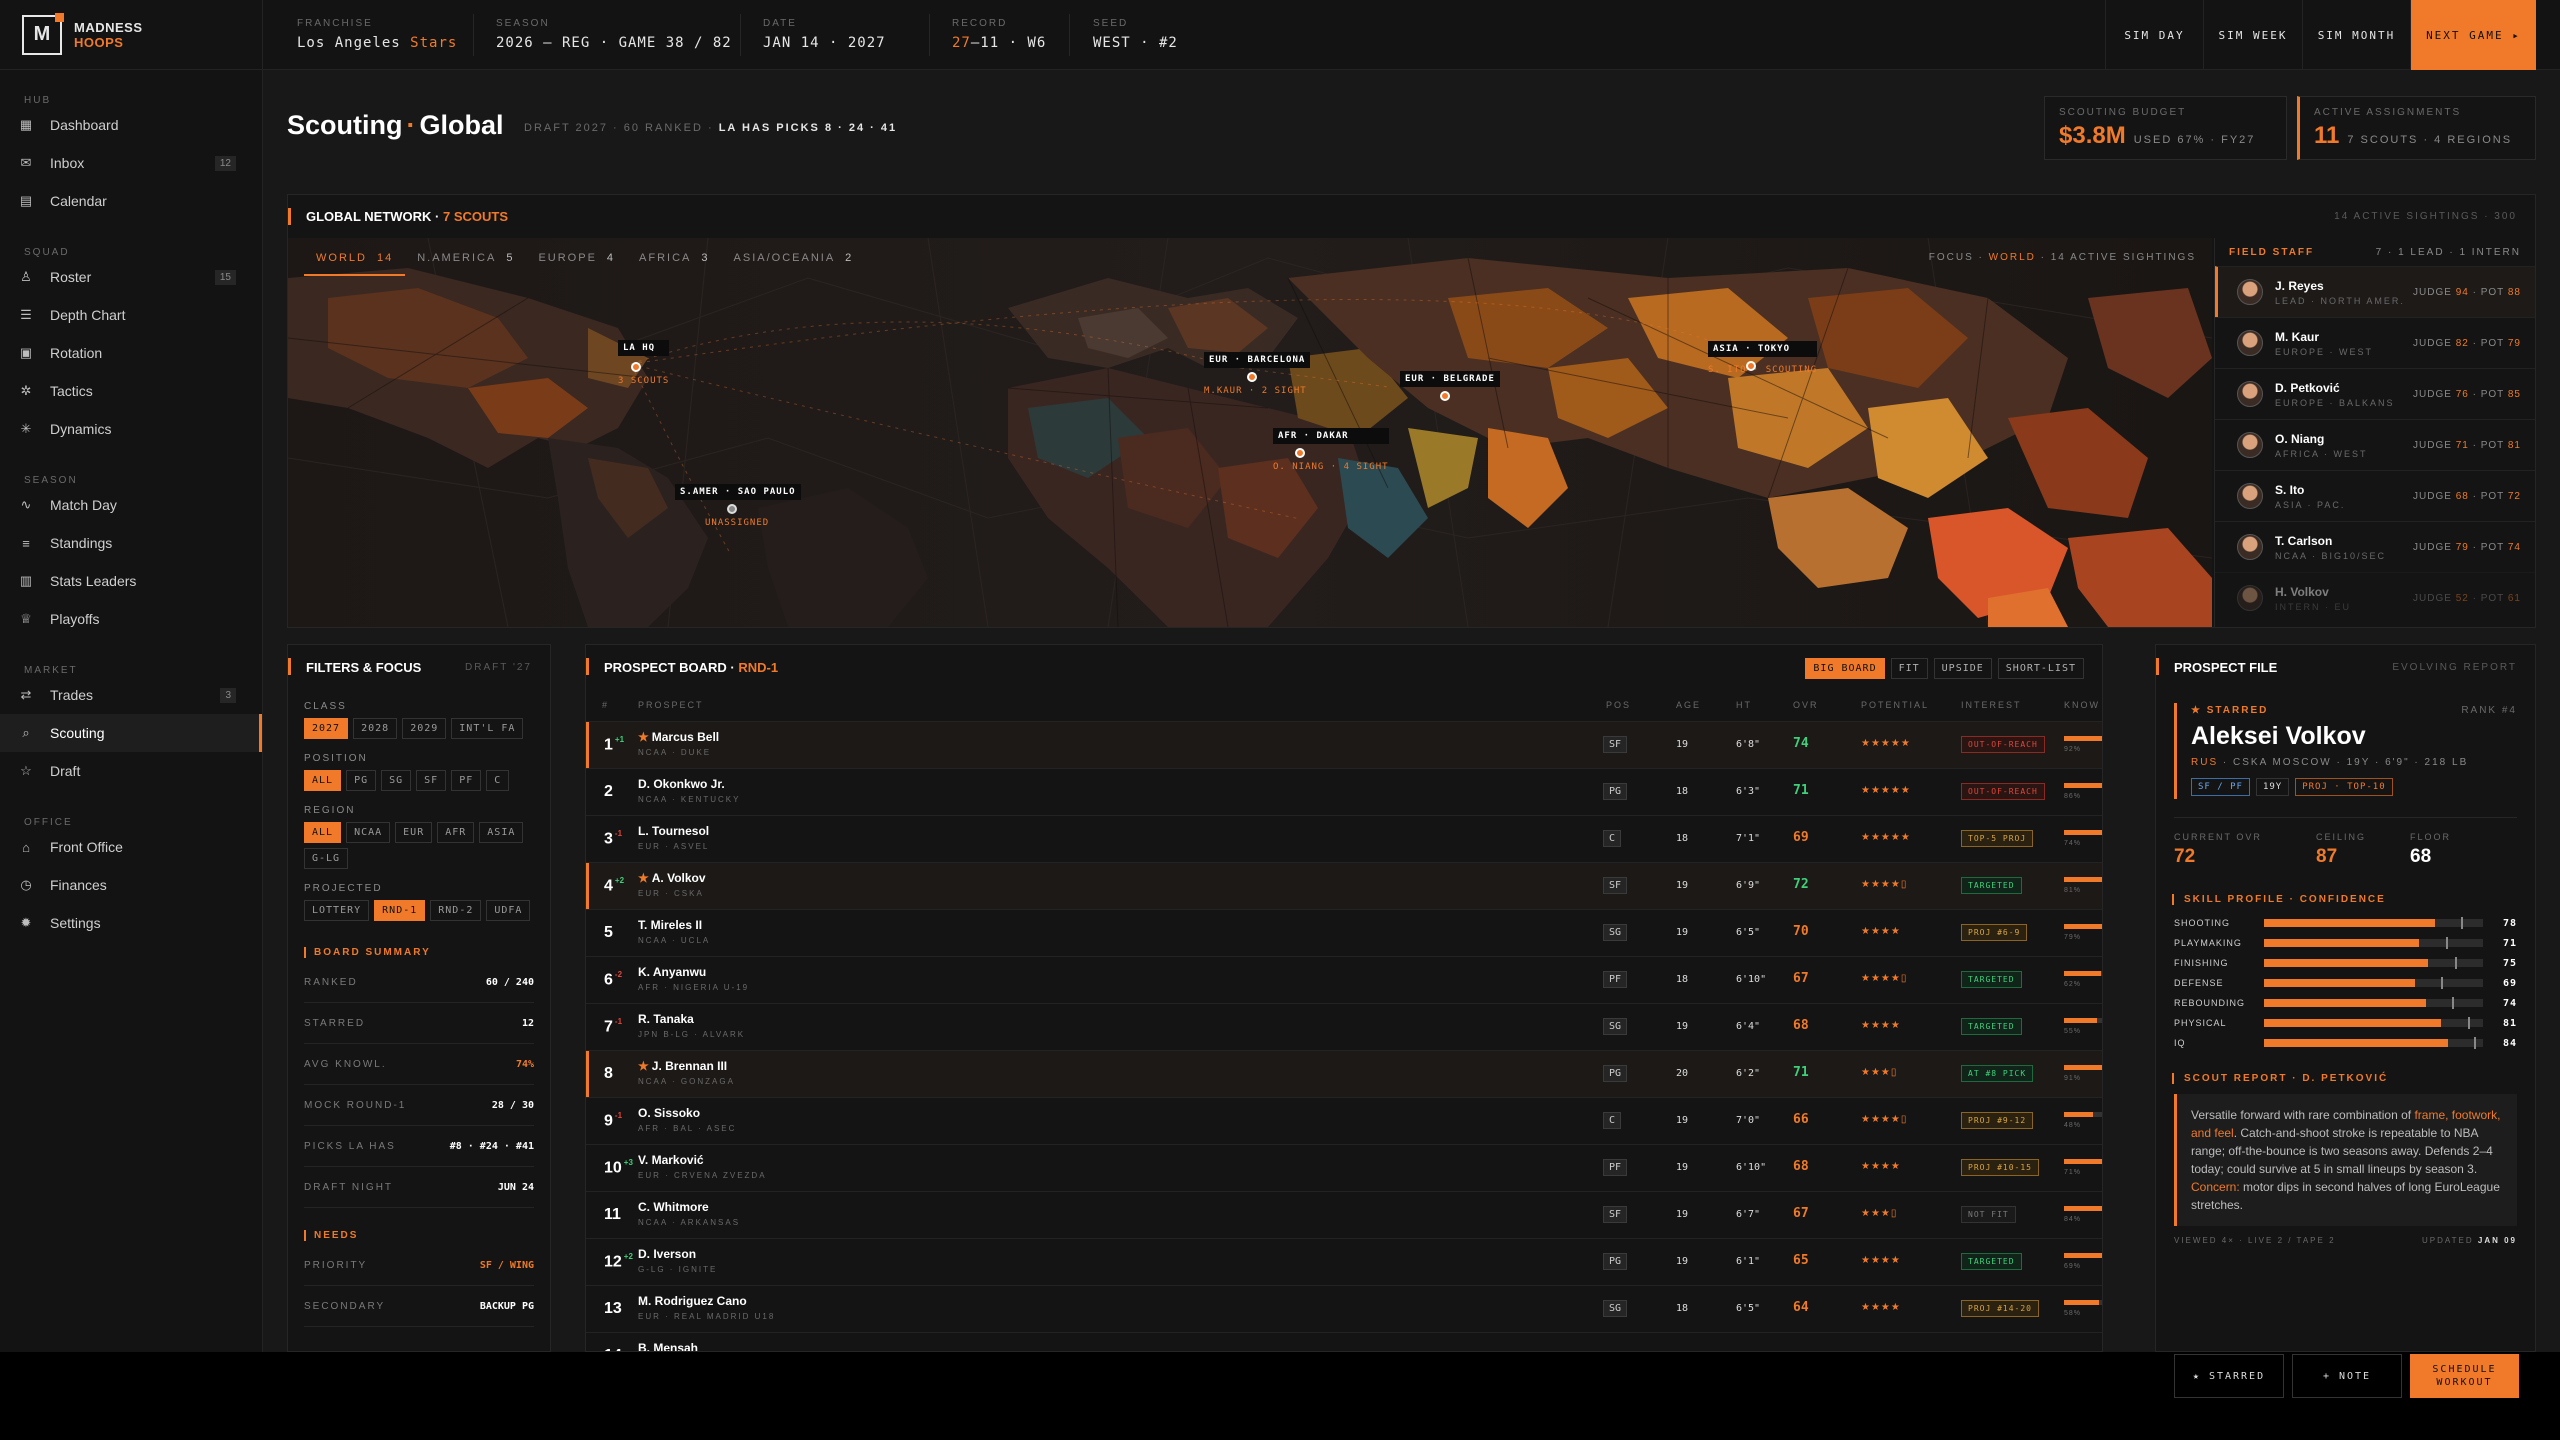  Describe the element at coordinates (1988, 1214) in the screenshot. I see `interest-tag: NOT FIT` at that location.